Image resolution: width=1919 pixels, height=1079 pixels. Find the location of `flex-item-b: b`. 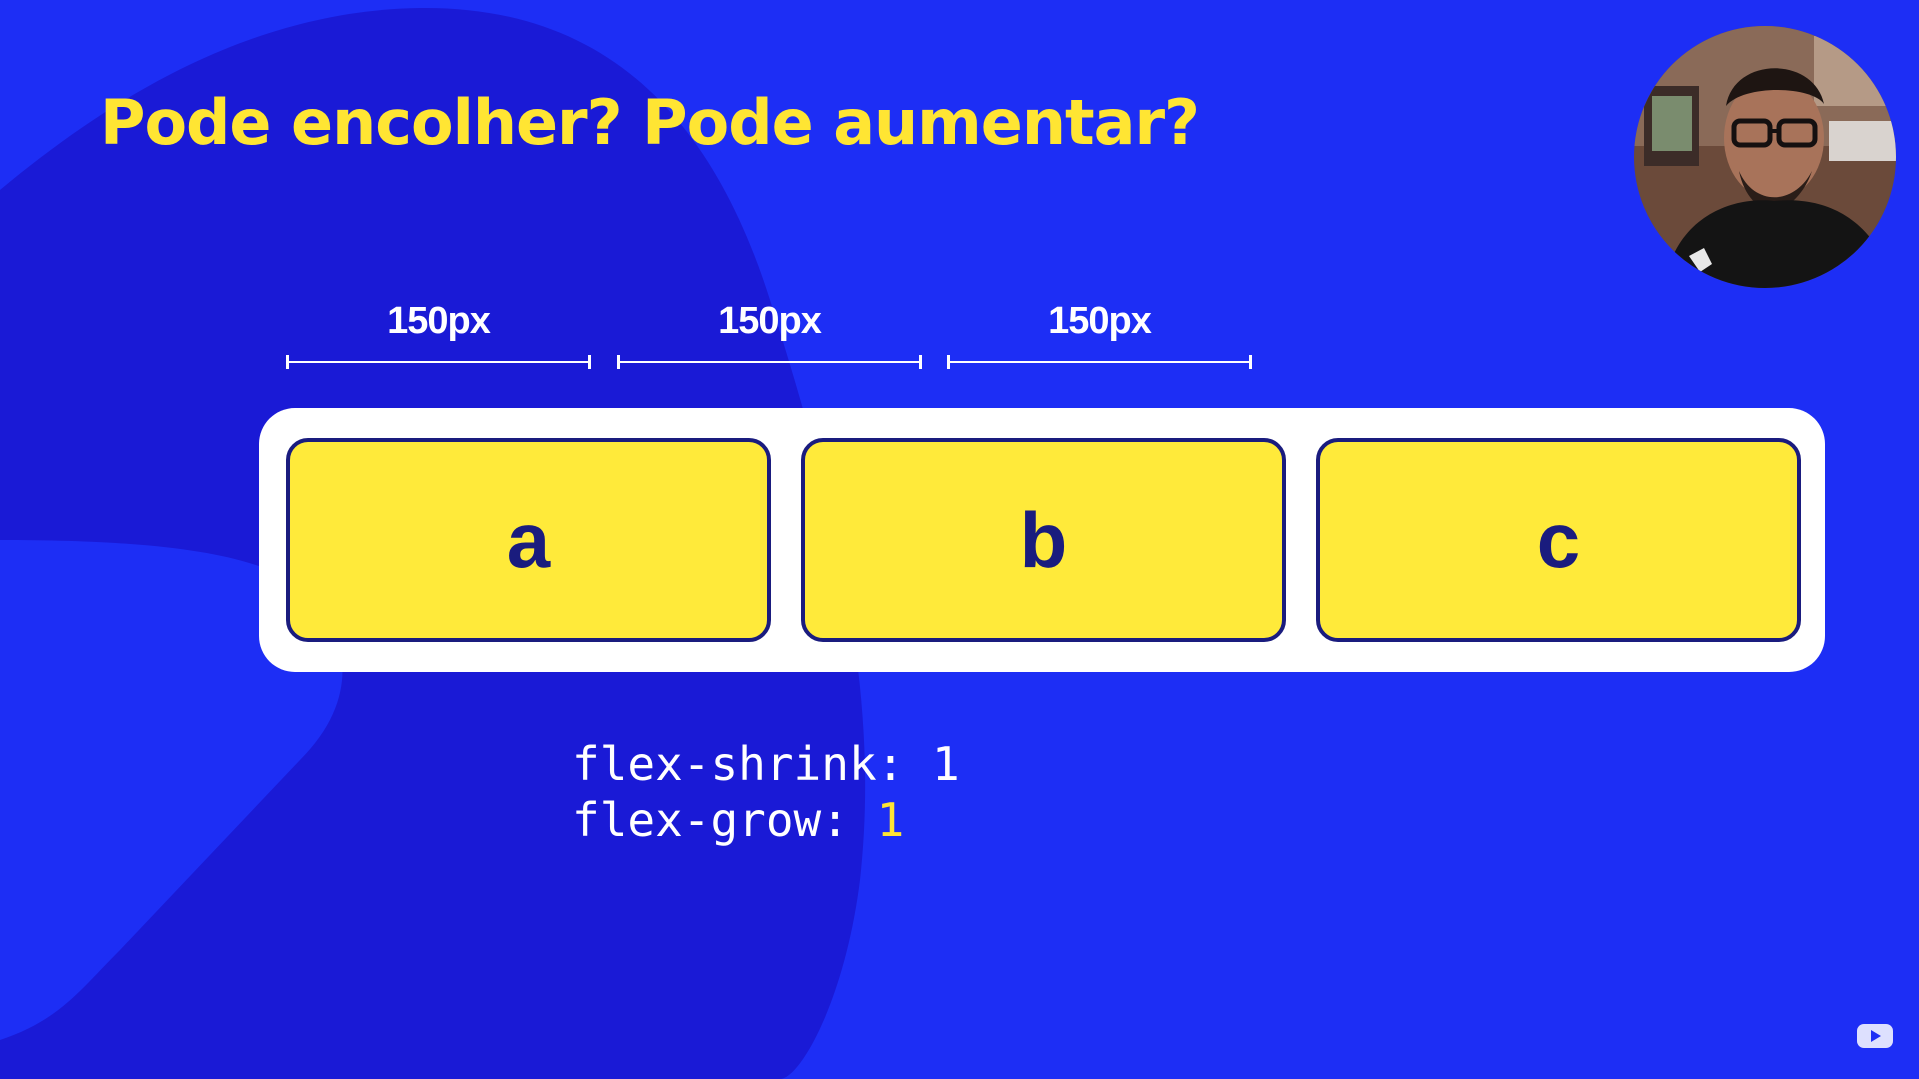

flex-item-b: b is located at coordinates (1043, 540).